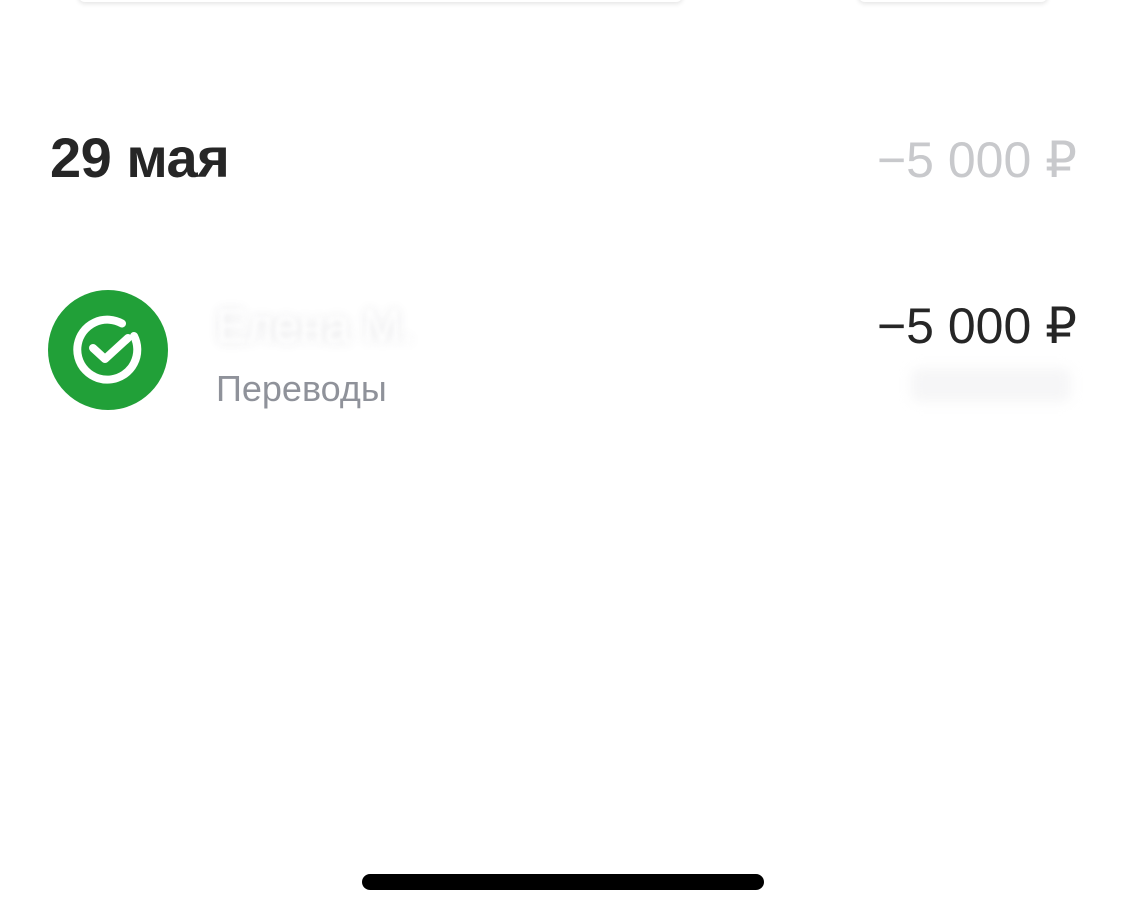 The width and height of the screenshot is (1125, 914). What do you see at coordinates (301, 388) in the screenshot?
I see `transaction-category: Переводы` at bounding box center [301, 388].